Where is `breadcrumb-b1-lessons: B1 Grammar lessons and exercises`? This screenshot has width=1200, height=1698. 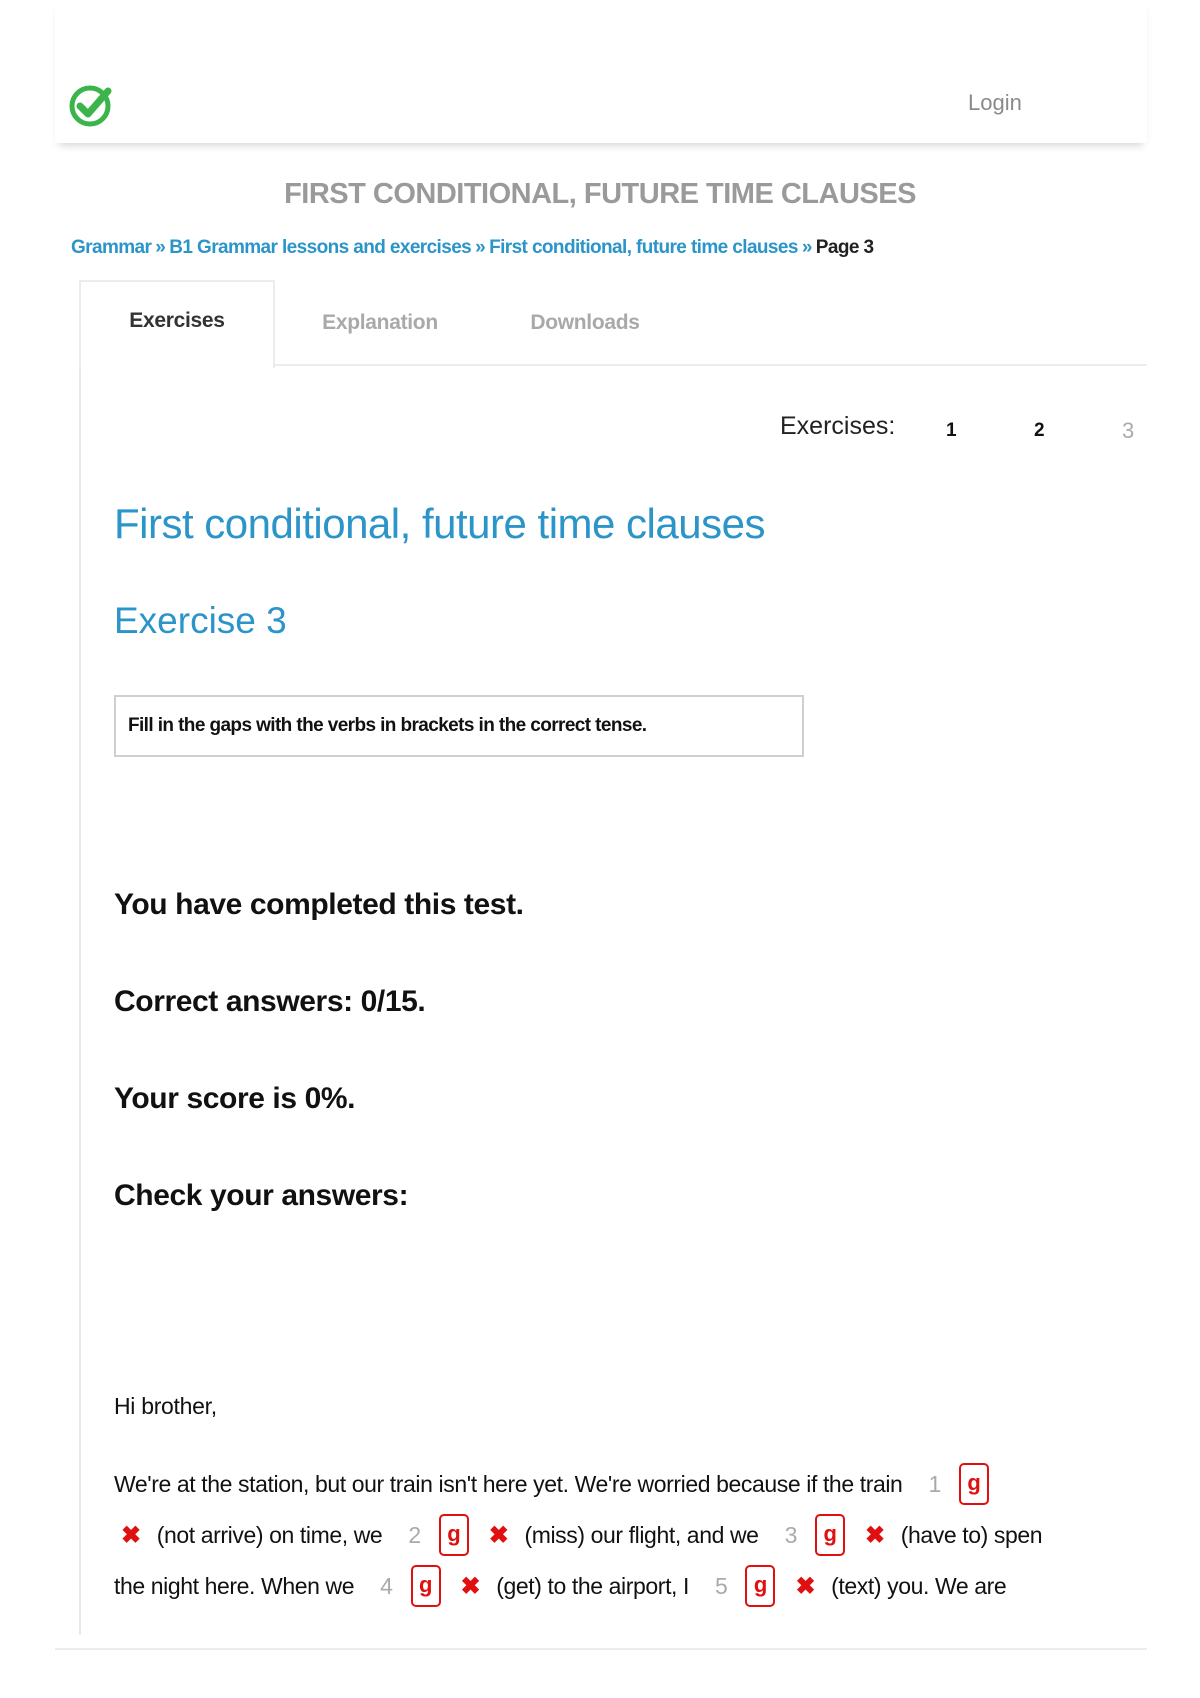 breadcrumb-b1-lessons: B1 Grammar lessons and exercises is located at coordinates (320, 247).